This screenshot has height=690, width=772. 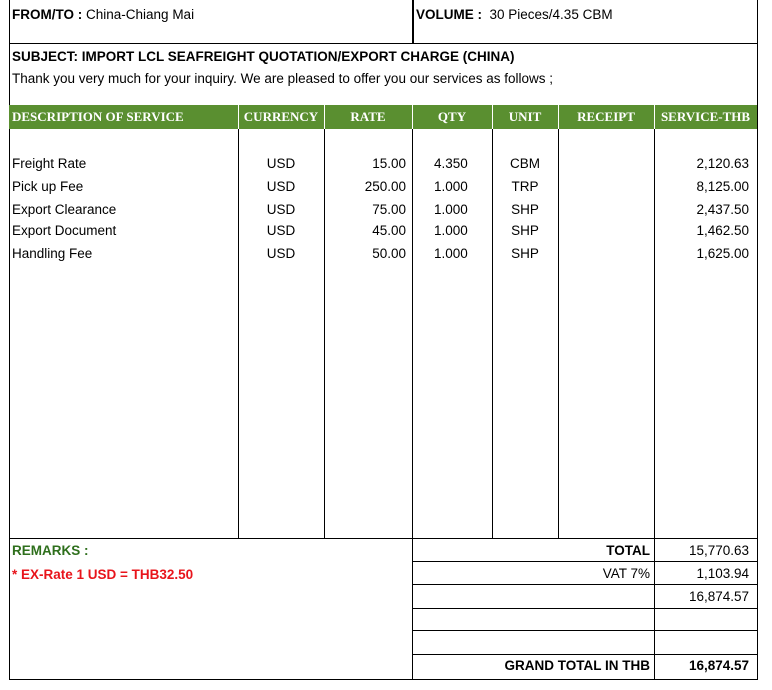 What do you see at coordinates (47, 14) in the screenshot?
I see `from-to-label: FROM/TO :` at bounding box center [47, 14].